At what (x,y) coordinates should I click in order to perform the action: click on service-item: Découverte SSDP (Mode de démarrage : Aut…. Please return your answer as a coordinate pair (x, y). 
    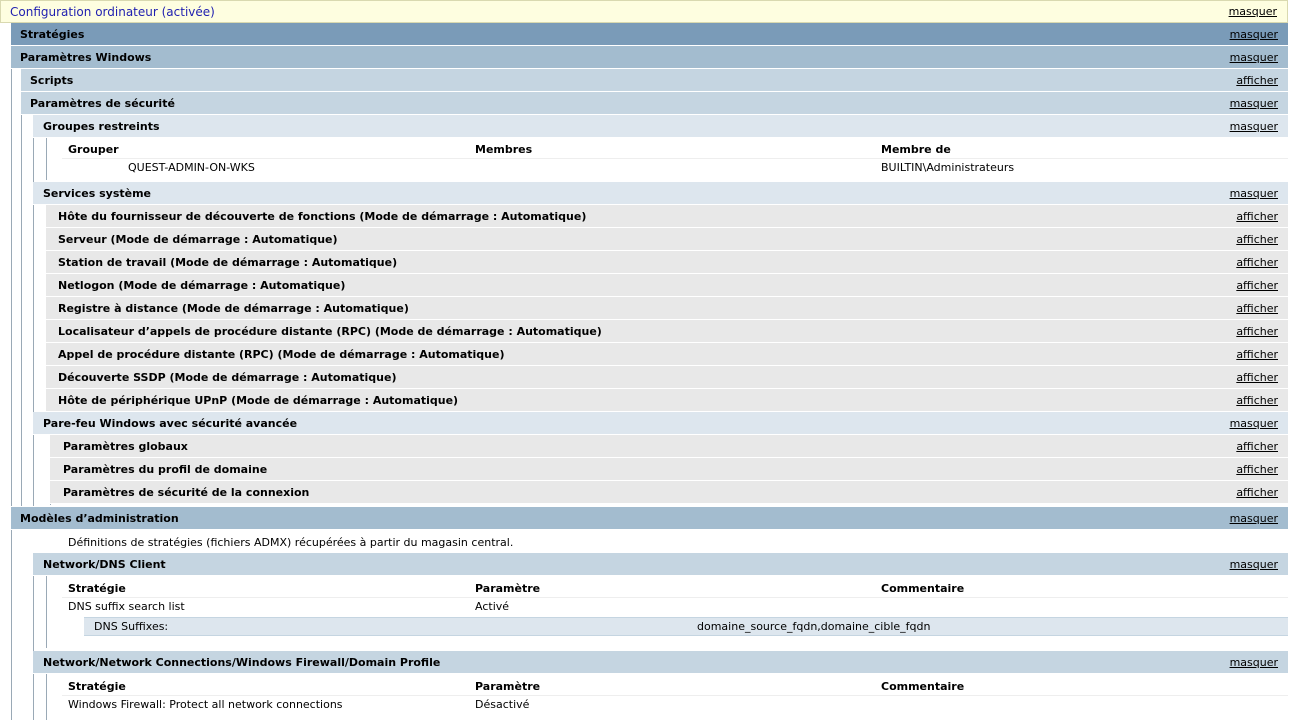
    Looking at the image, I should click on (667, 377).